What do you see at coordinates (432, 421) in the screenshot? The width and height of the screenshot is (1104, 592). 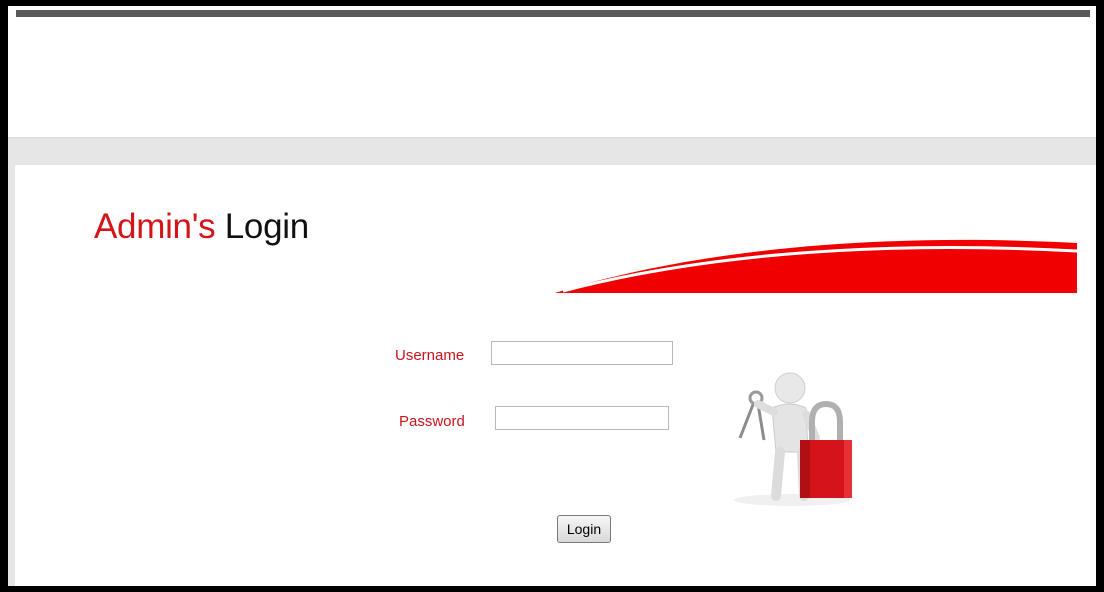 I see `password-label: Password` at bounding box center [432, 421].